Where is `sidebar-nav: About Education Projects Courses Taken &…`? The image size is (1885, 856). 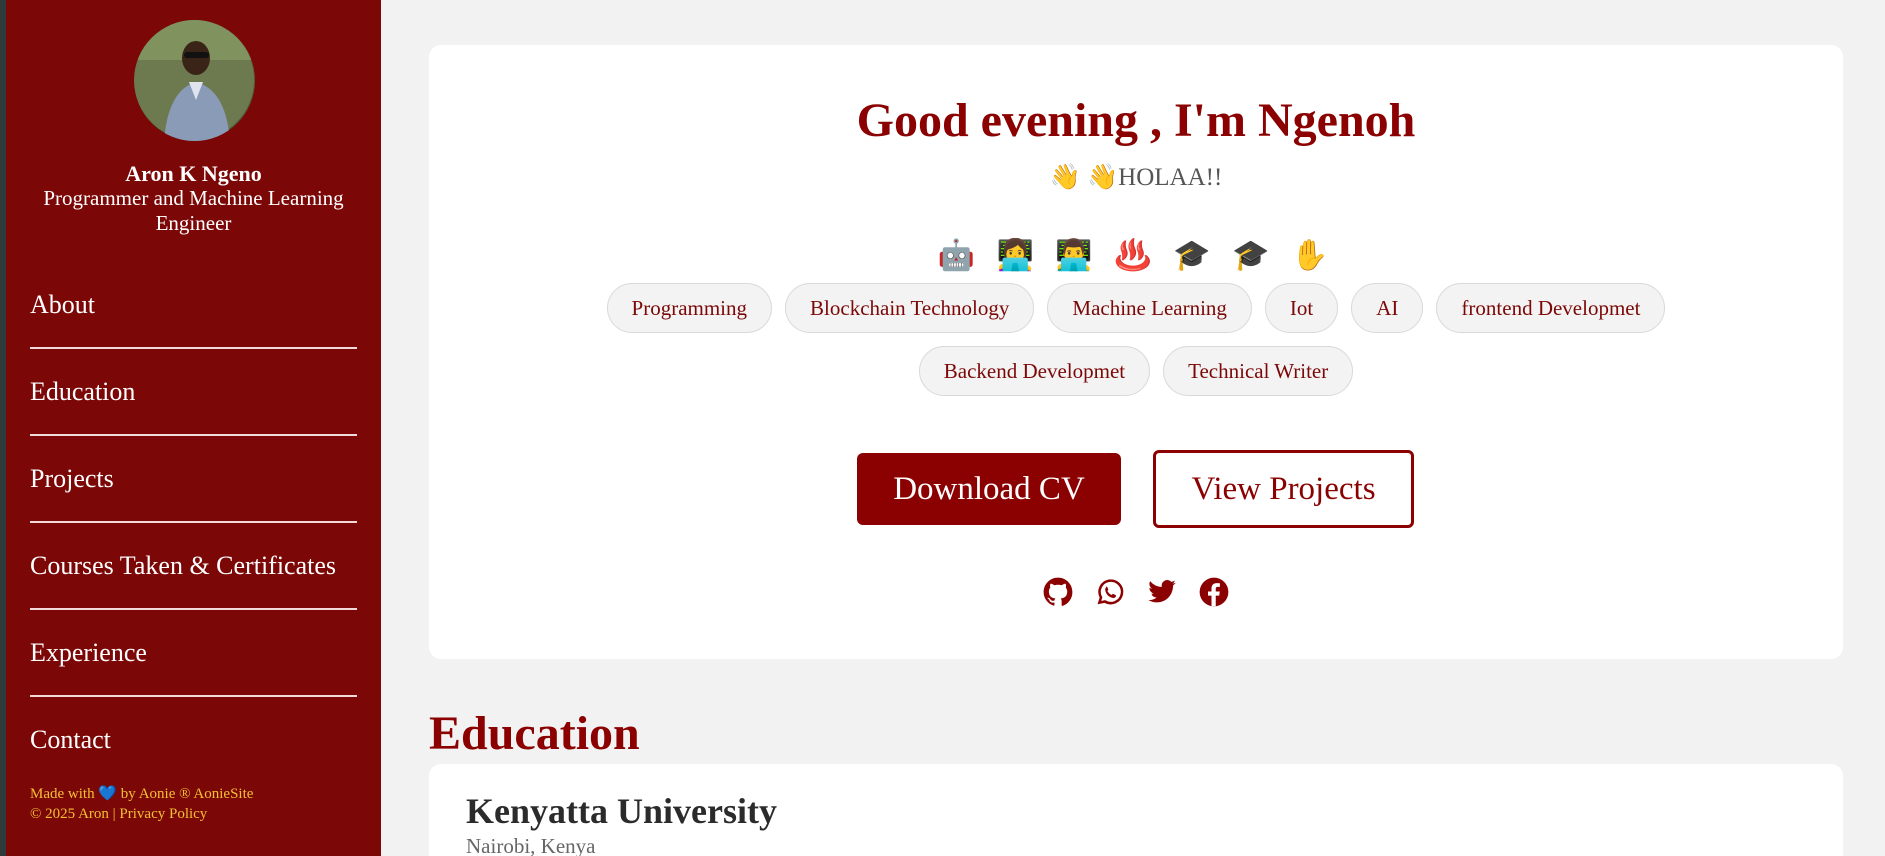 sidebar-nav: About Education Projects Courses Taken &… is located at coordinates (193, 523).